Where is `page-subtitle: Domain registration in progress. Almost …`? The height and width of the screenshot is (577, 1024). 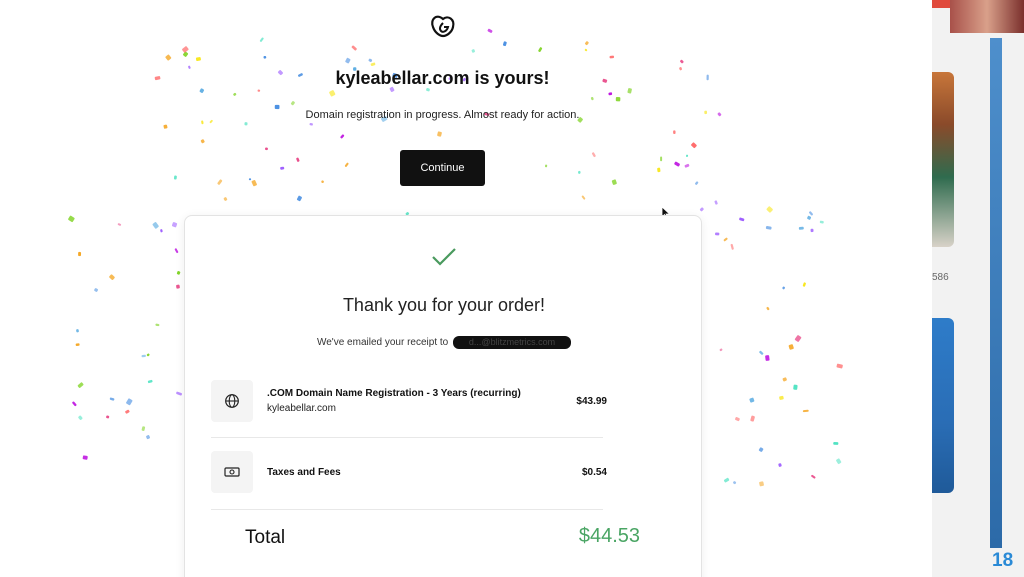
page-subtitle: Domain registration in progress. Almost … is located at coordinates (442, 115).